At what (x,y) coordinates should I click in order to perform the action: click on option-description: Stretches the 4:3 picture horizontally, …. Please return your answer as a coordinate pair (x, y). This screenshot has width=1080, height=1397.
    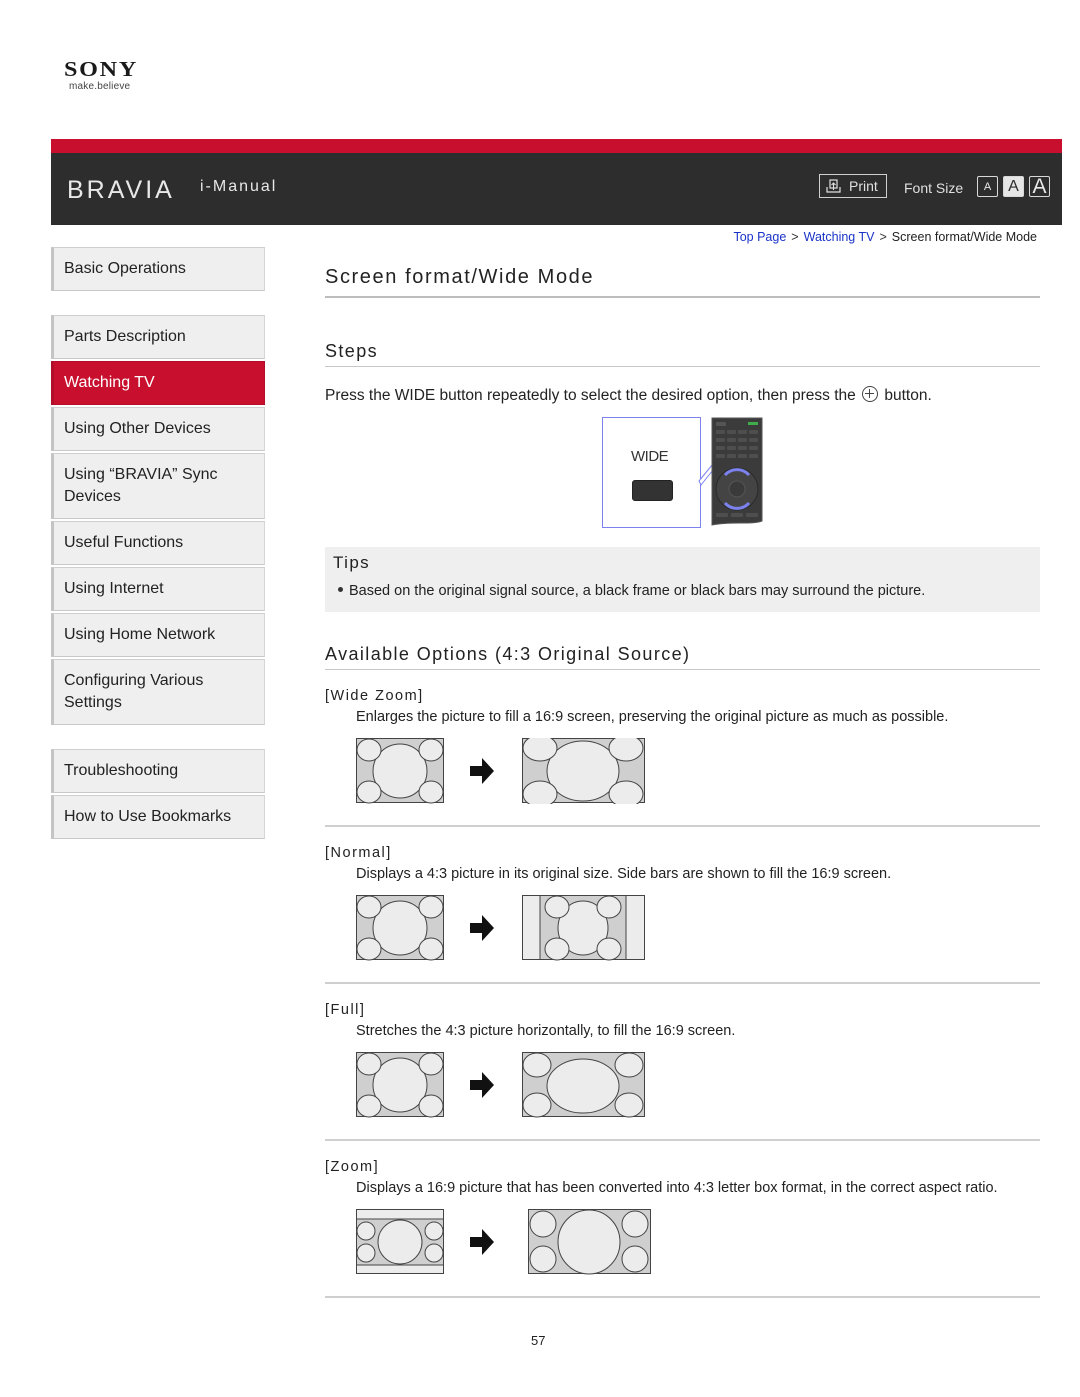
    Looking at the image, I should click on (546, 1031).